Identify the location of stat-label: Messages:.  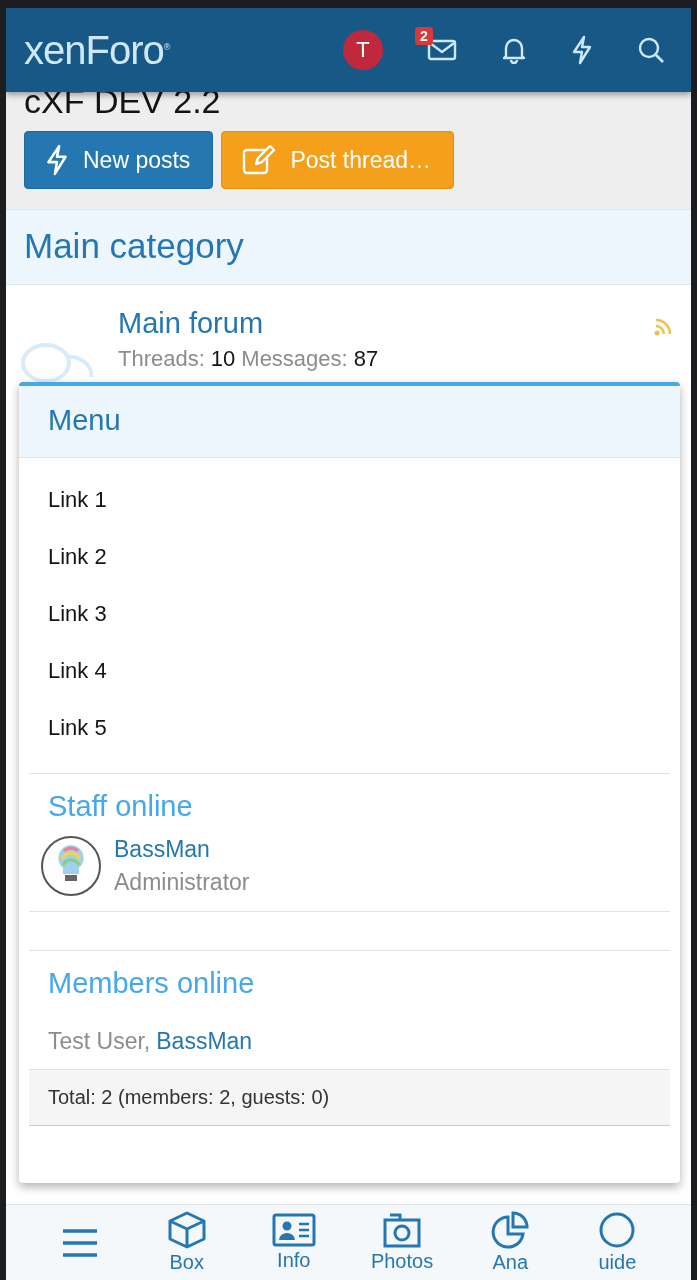
(294, 359).